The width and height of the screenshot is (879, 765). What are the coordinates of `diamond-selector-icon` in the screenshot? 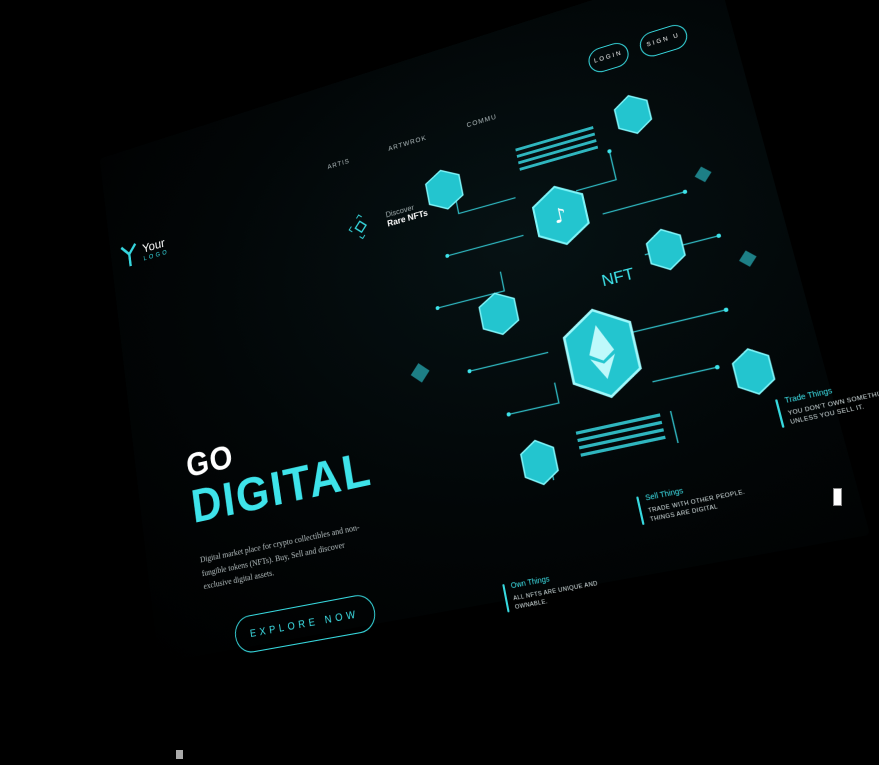 It's located at (360, 226).